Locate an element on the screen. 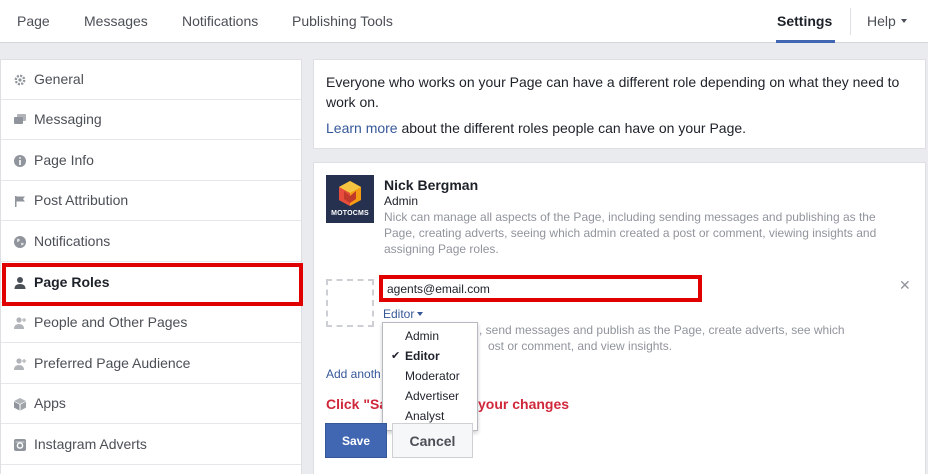  gear-icon is located at coordinates (20, 80).